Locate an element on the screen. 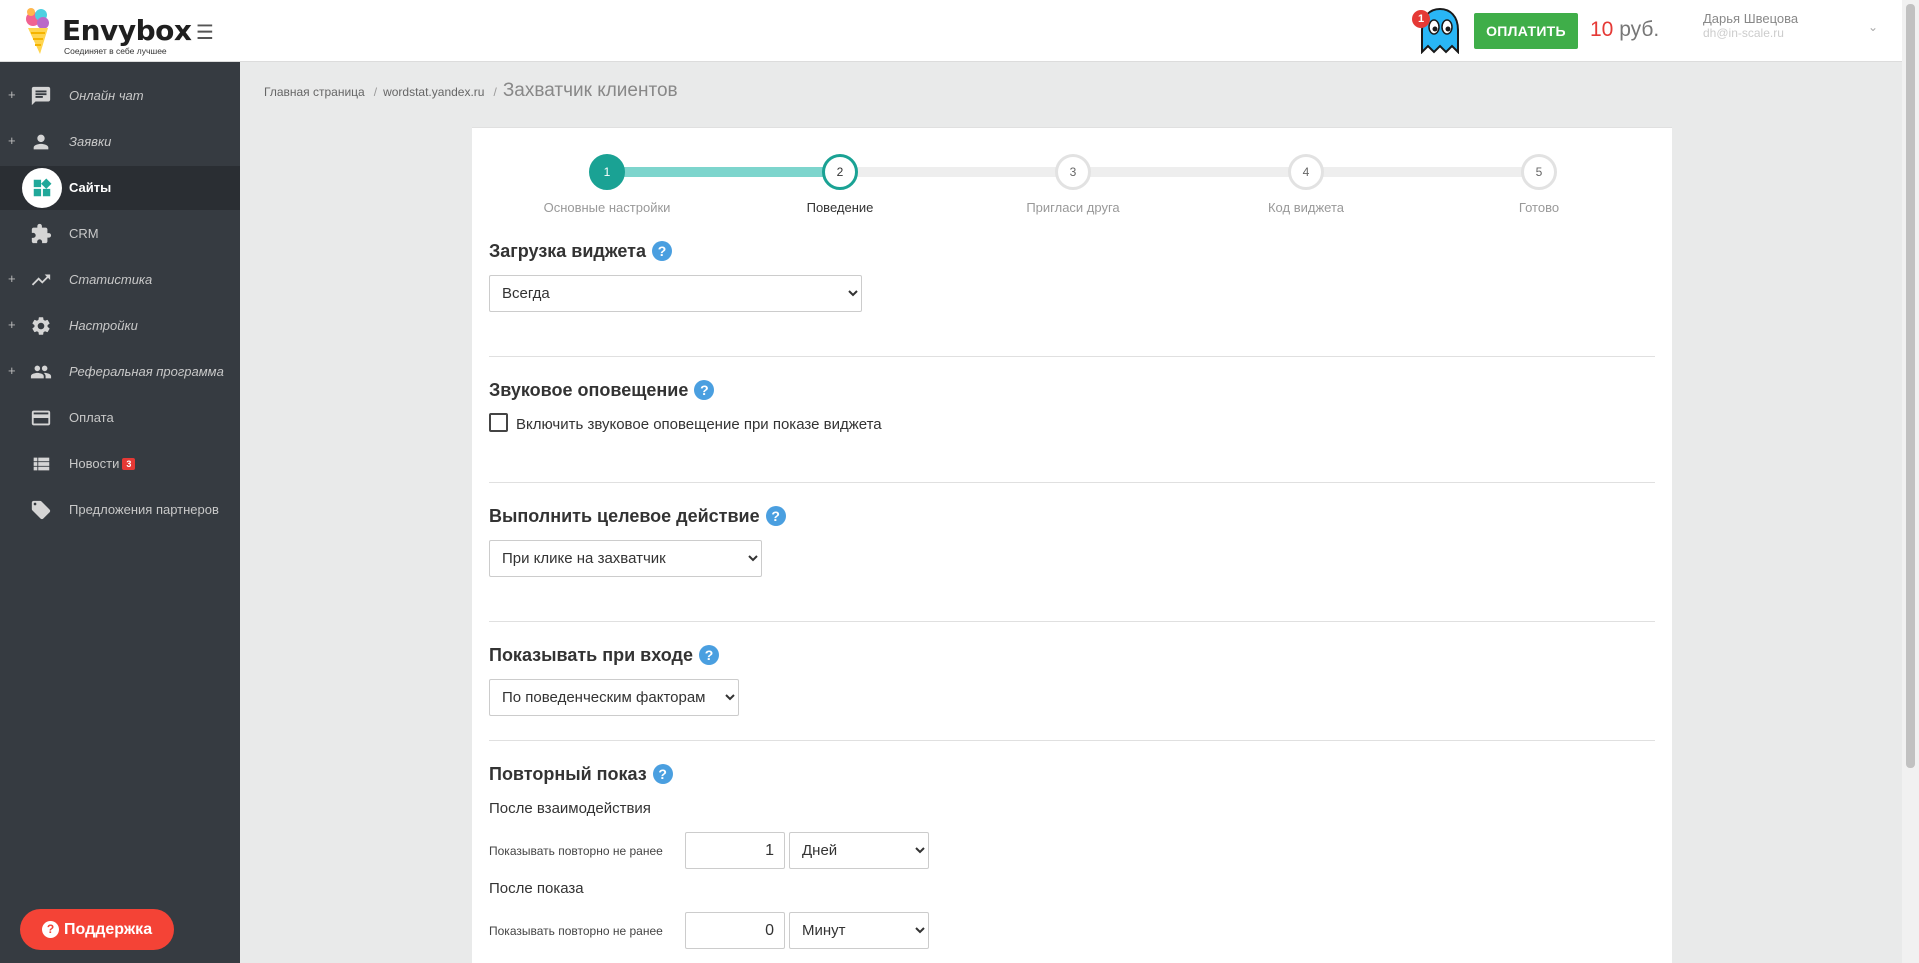 The width and height of the screenshot is (1919, 963). page-scrollbar is located at coordinates (1910, 481).